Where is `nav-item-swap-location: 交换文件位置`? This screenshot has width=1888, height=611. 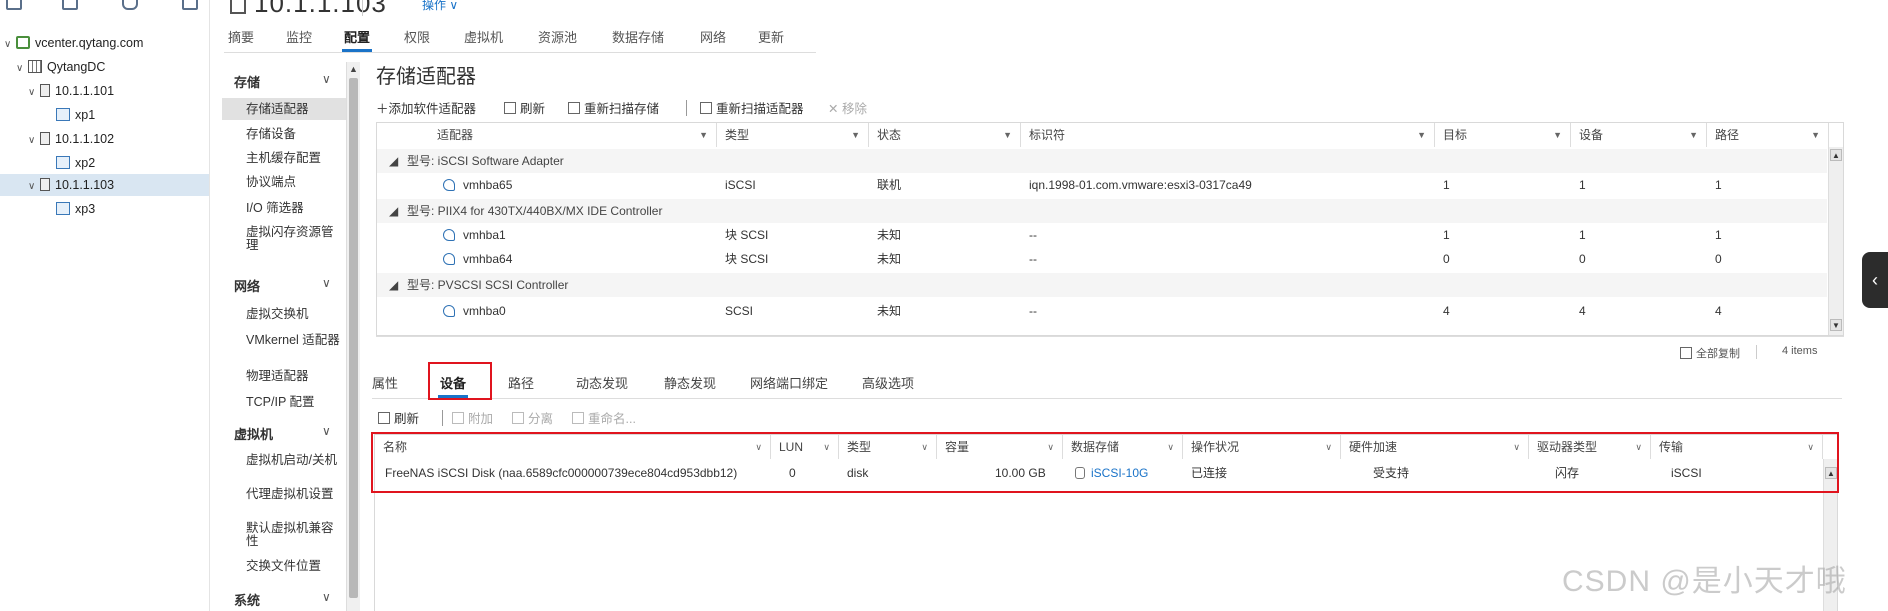
nav-item-swap-location: 交换文件位置 is located at coordinates (294, 566).